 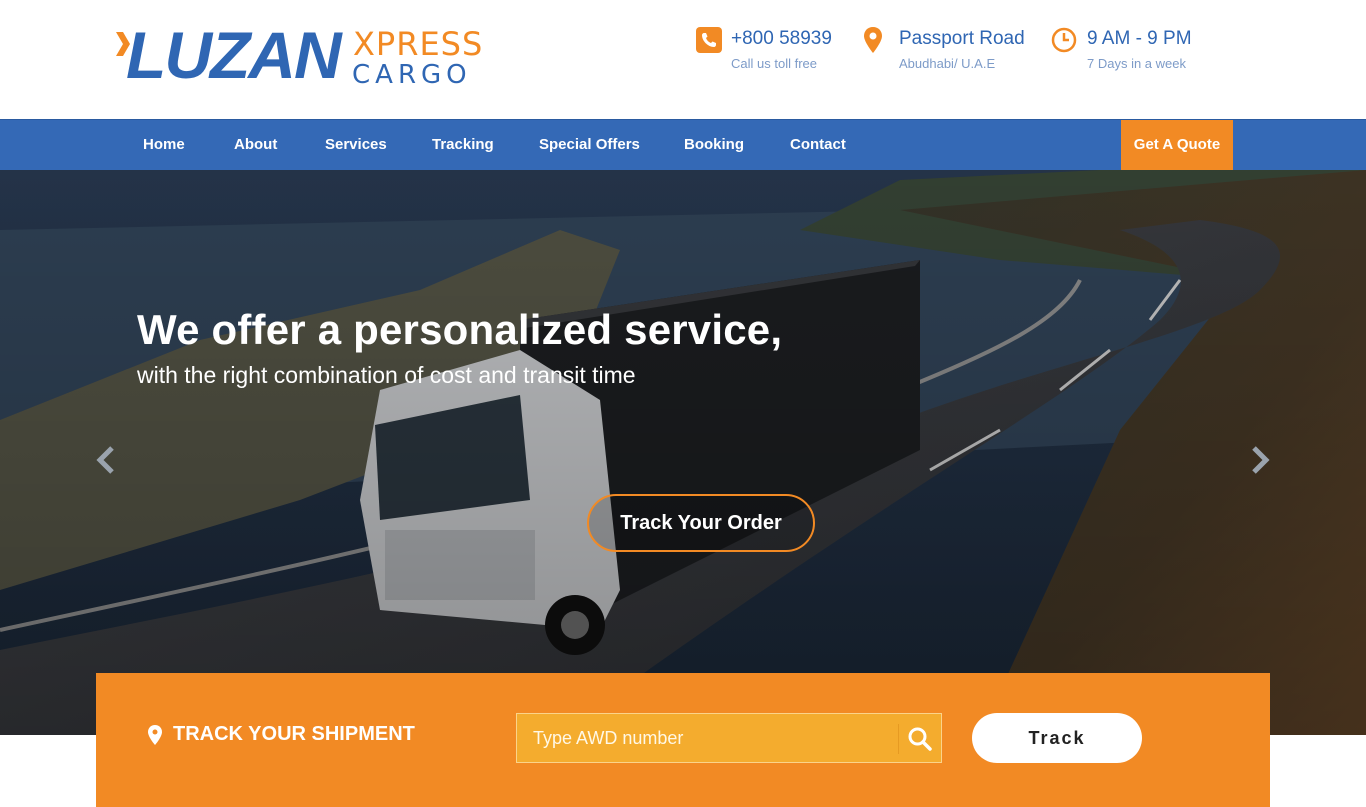 I want to click on phone-caption: Call us toll free, so click(x=774, y=63).